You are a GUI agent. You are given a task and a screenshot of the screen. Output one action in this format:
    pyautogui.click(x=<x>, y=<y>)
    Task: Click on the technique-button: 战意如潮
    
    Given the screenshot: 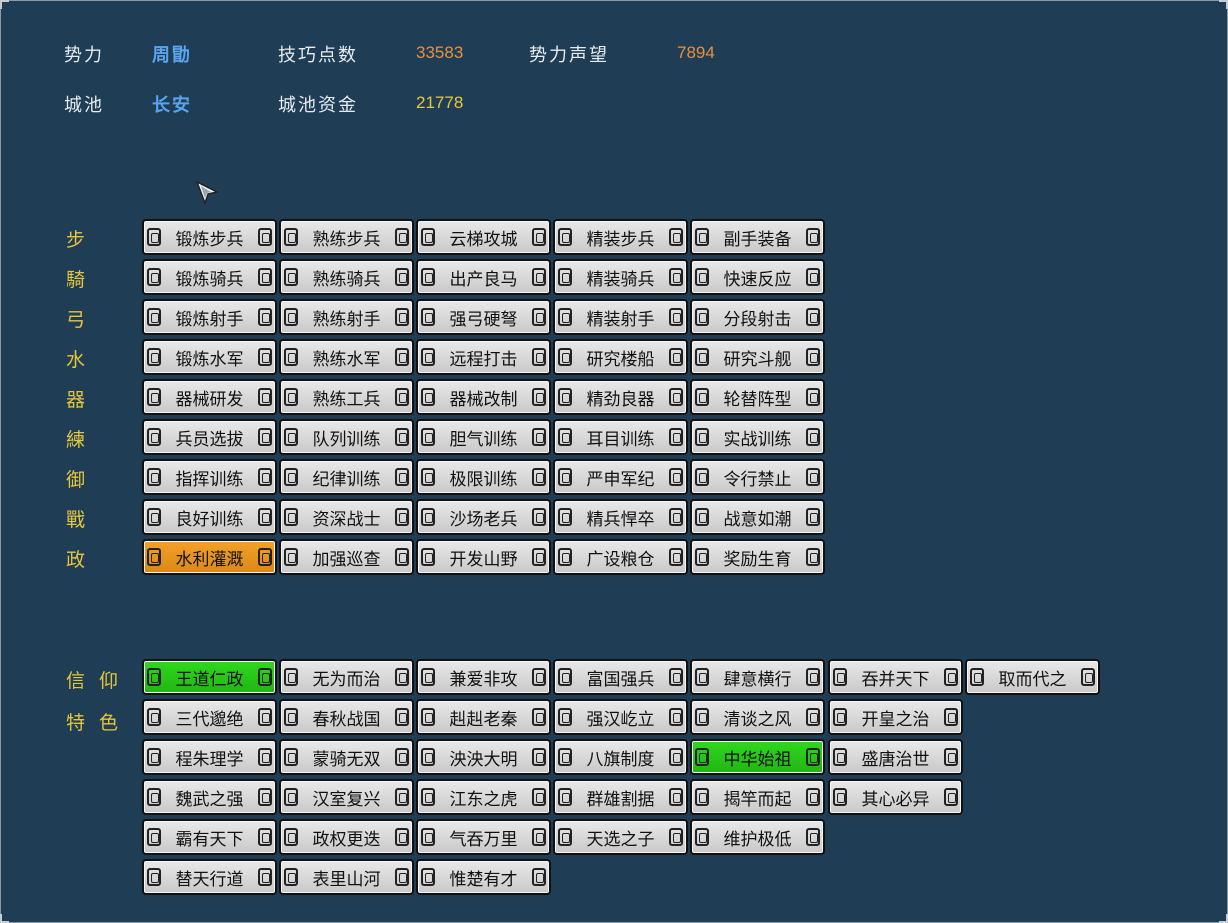 What is the action you would take?
    pyautogui.click(x=757, y=517)
    